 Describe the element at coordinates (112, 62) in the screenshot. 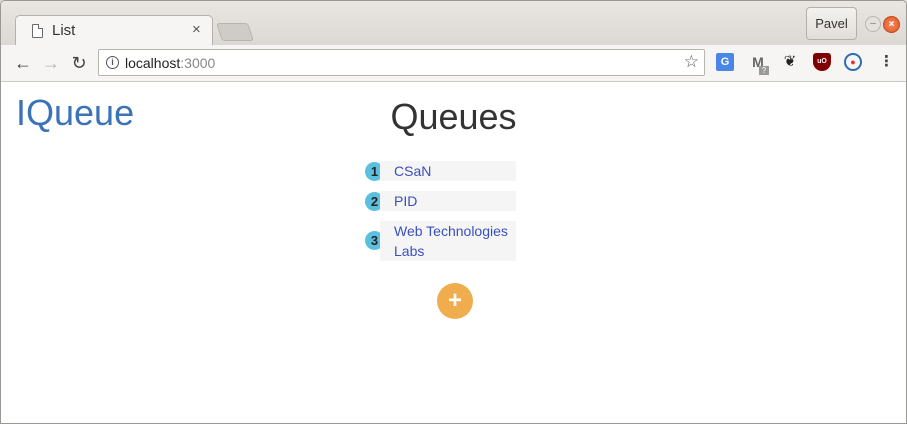

I see `info-icon: i` at that location.